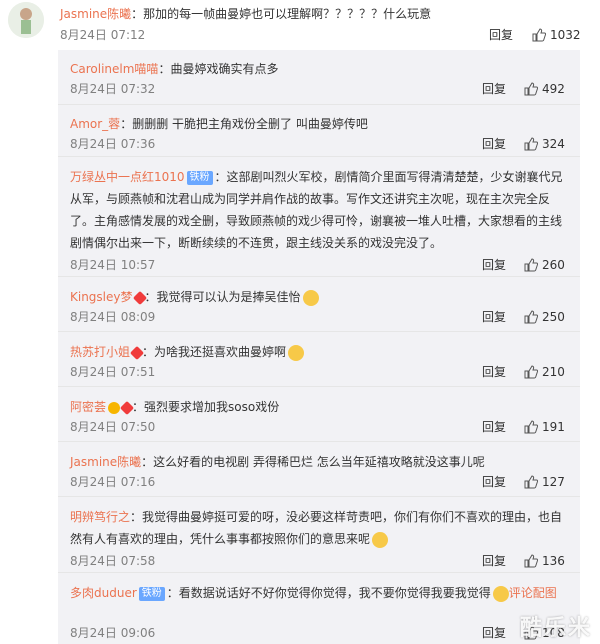 Image resolution: width=600 pixels, height=644 pixels. Describe the element at coordinates (127, 177) in the screenshot. I see `username-link: 万绿丛中一点红1010` at that location.